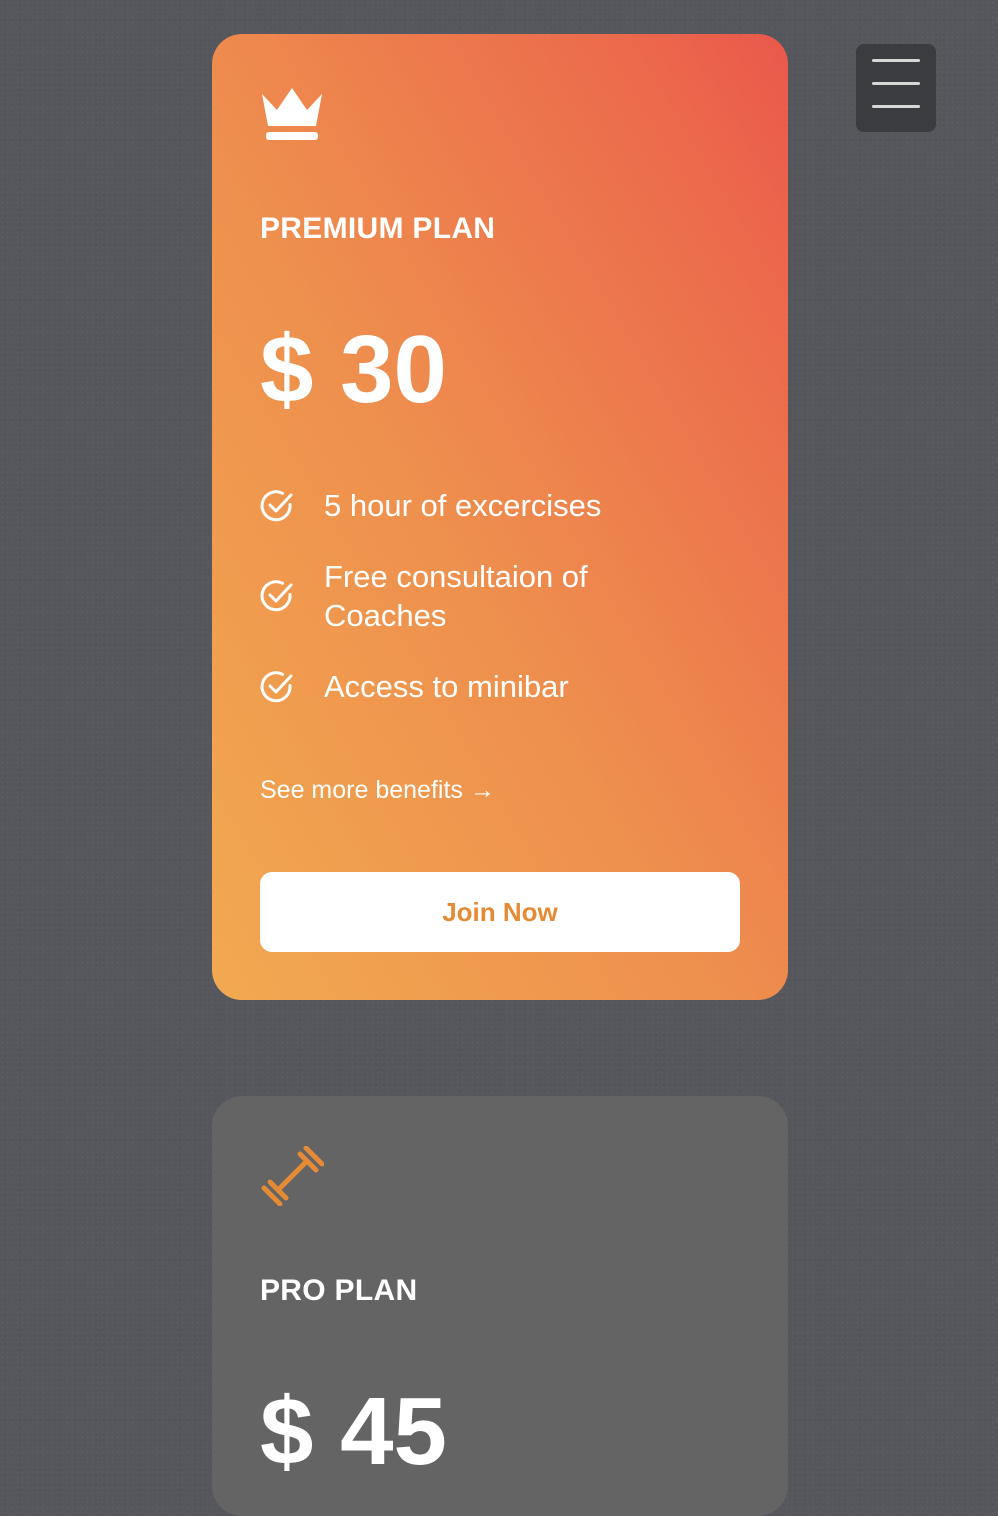 The width and height of the screenshot is (998, 1516). I want to click on feature-label: 5 hour of excercises, so click(463, 505).